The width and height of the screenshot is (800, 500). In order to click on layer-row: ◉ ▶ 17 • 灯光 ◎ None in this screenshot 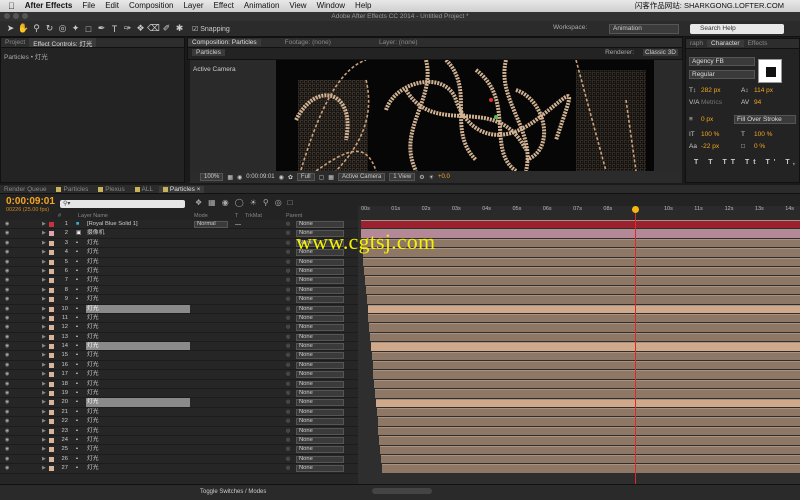, I will do `click(179, 375)`.